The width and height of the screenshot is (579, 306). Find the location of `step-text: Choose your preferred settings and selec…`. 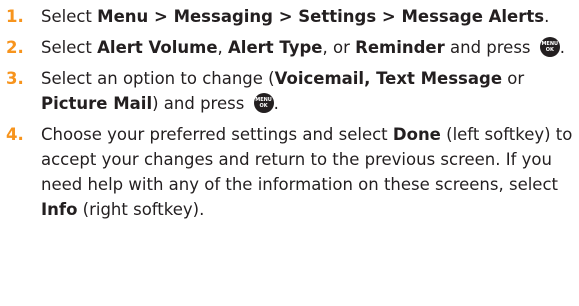

step-text: Choose your preferred settings and selec… is located at coordinates (217, 134).